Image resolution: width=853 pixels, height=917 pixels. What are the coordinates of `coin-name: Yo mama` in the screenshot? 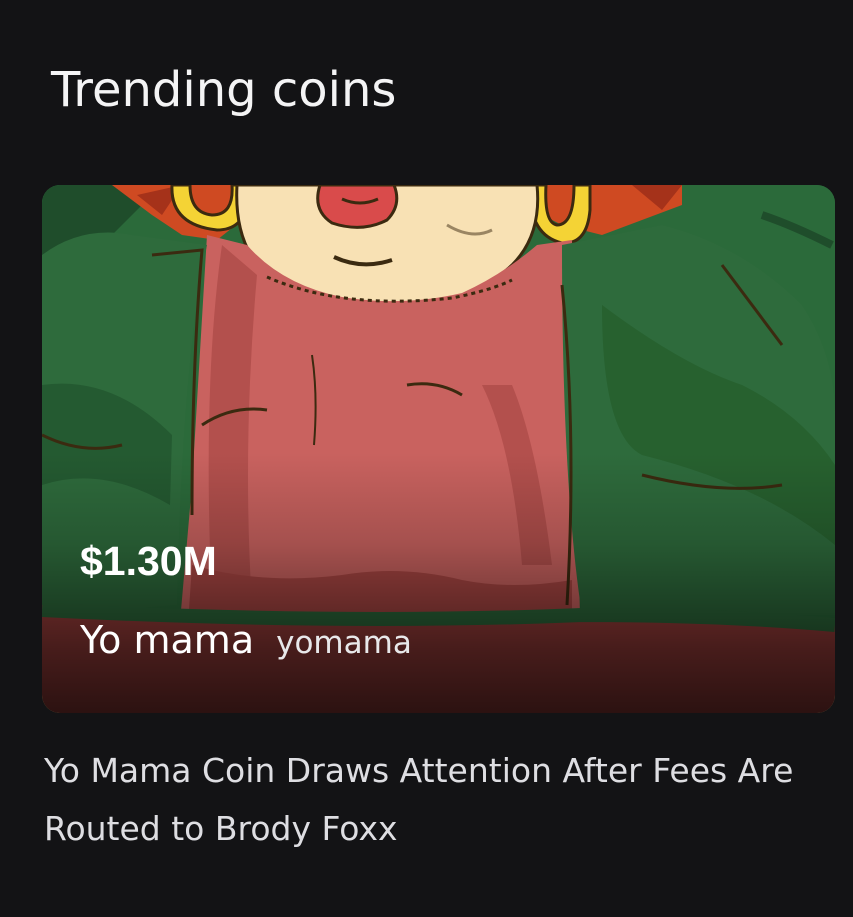 It's located at (167, 640).